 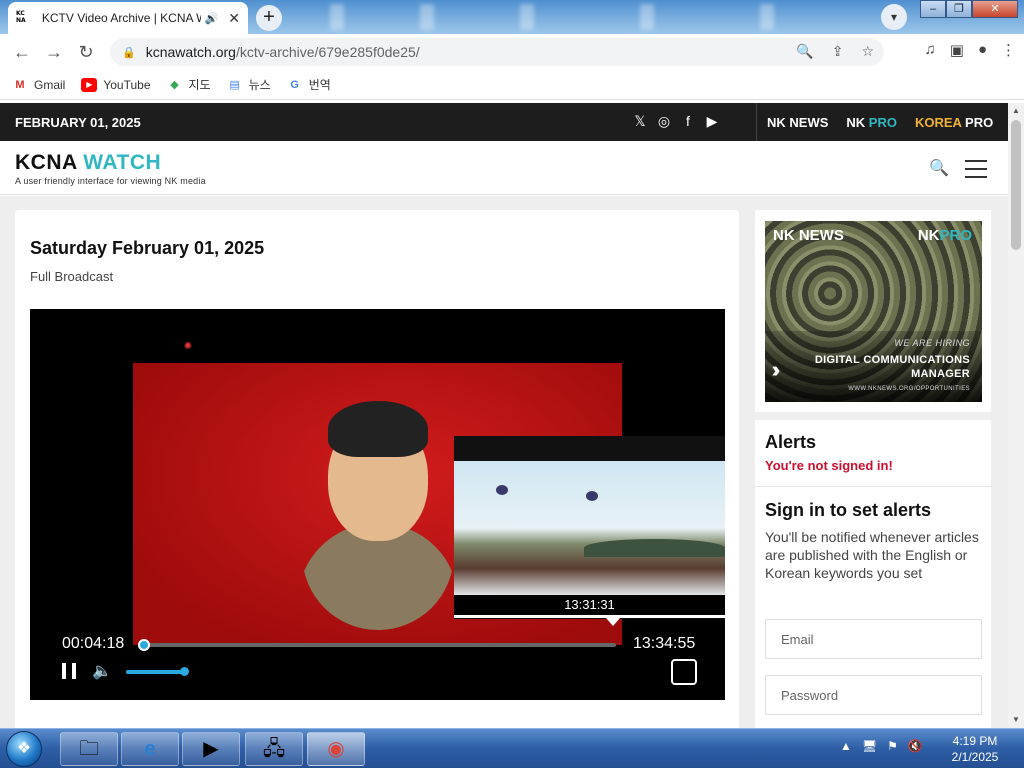 What do you see at coordinates (129, 52) in the screenshot?
I see `lock-icon: 🔒` at bounding box center [129, 52].